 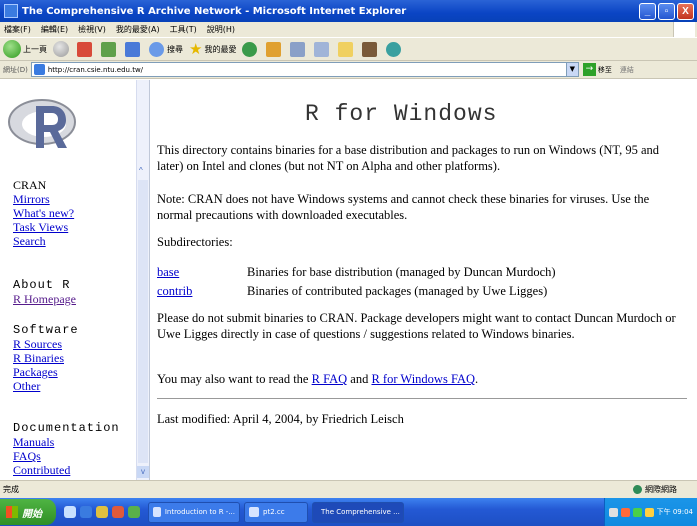 I want to click on menu-help: 說明(H), so click(x=221, y=29).